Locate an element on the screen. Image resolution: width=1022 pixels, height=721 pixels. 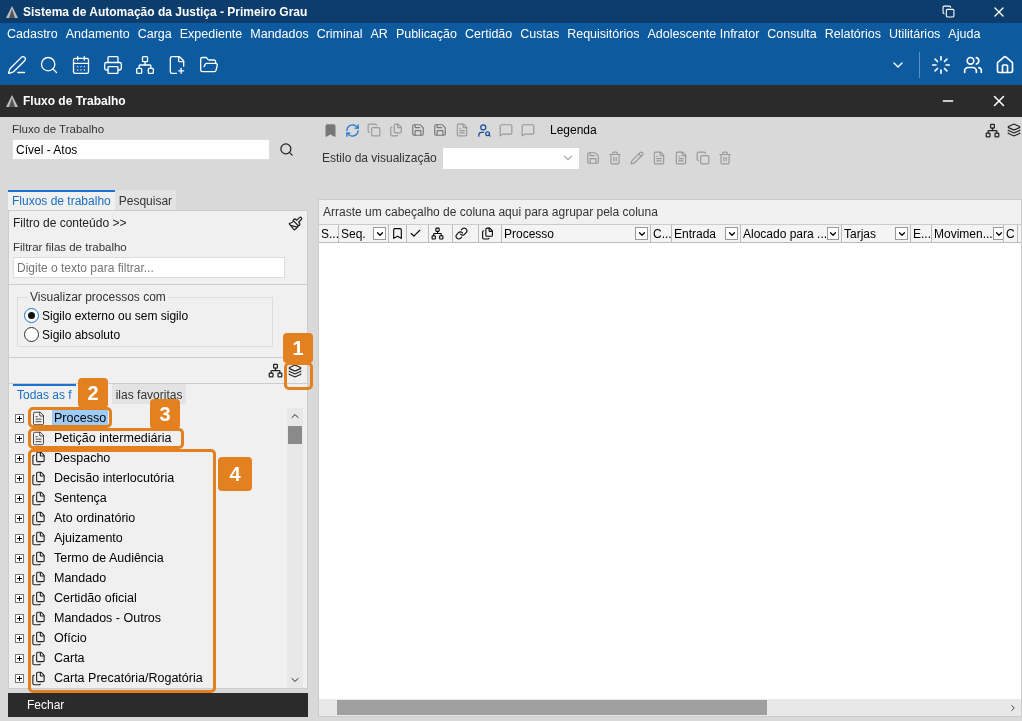
check-icon is located at coordinates (415, 233).